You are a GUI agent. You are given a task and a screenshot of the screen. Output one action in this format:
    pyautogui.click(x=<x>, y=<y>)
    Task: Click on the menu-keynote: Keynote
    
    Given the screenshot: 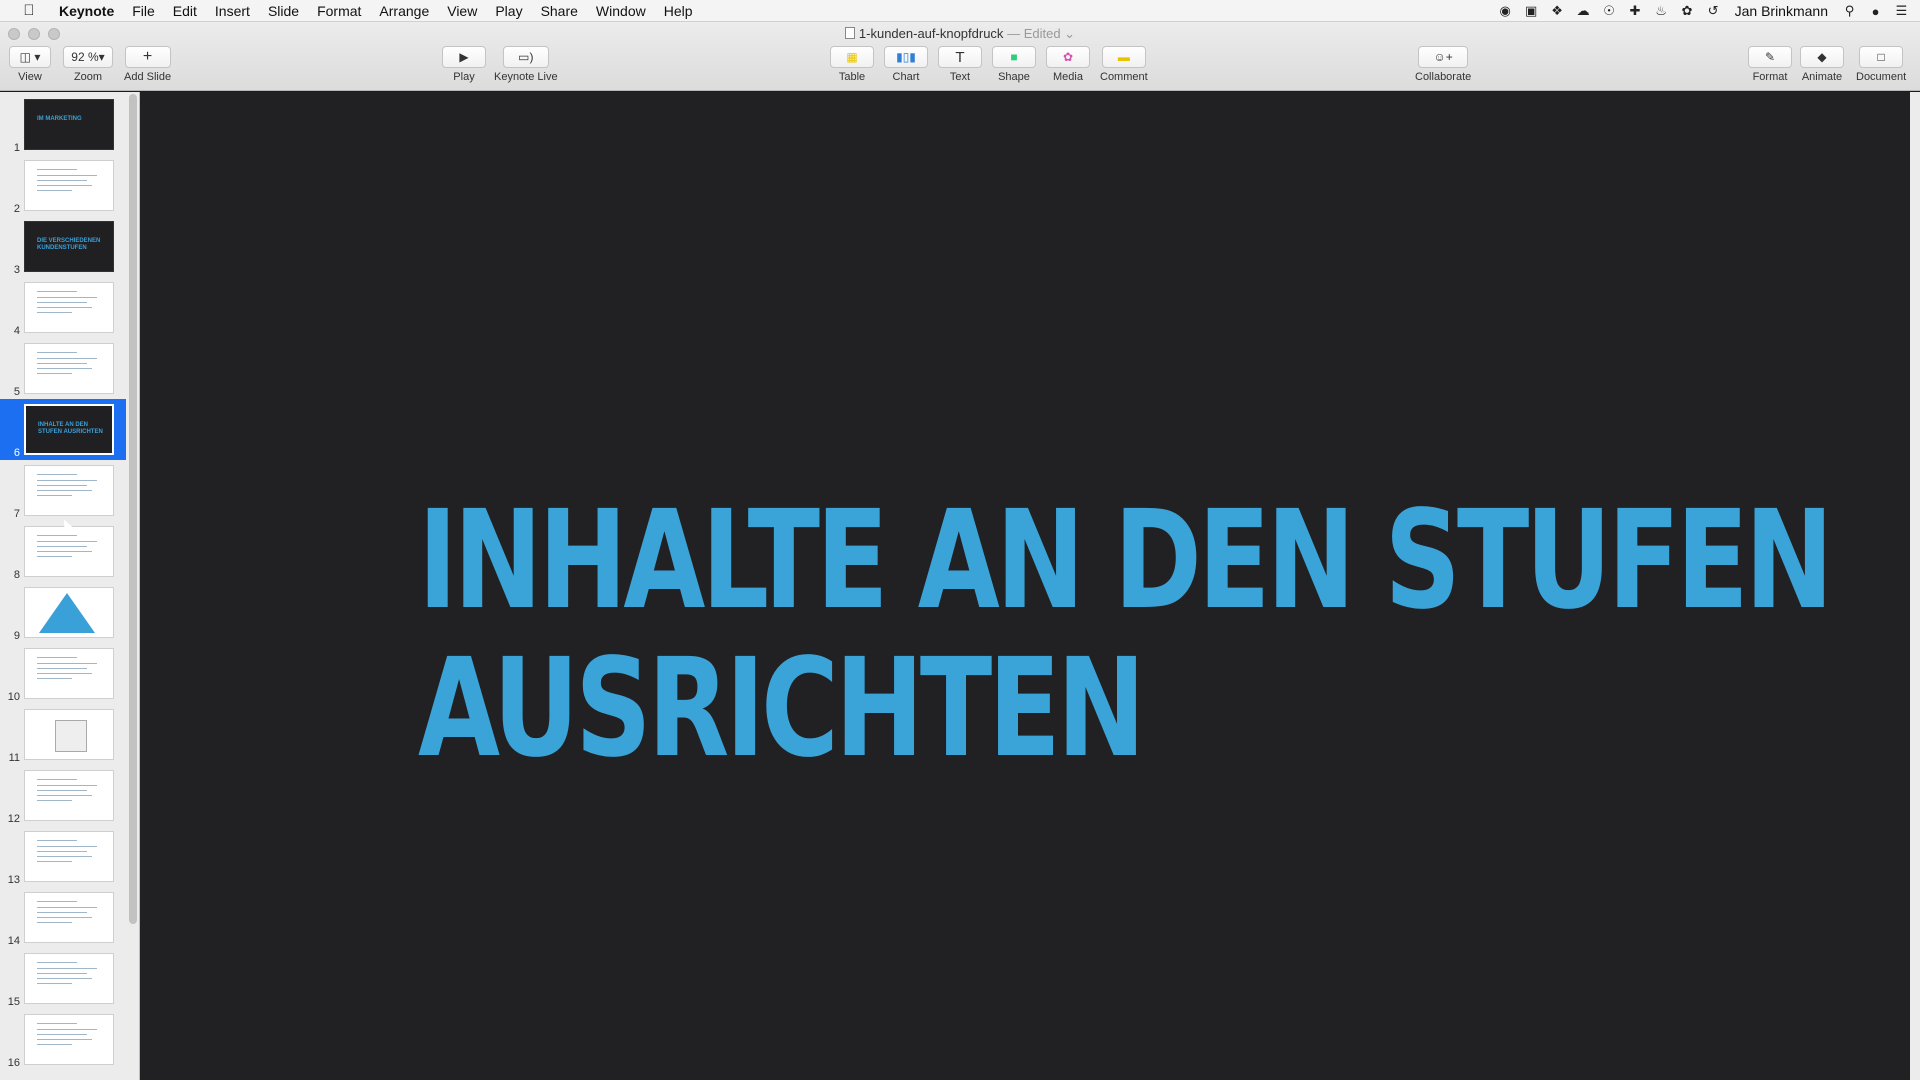 What is the action you would take?
    pyautogui.click(x=86, y=11)
    